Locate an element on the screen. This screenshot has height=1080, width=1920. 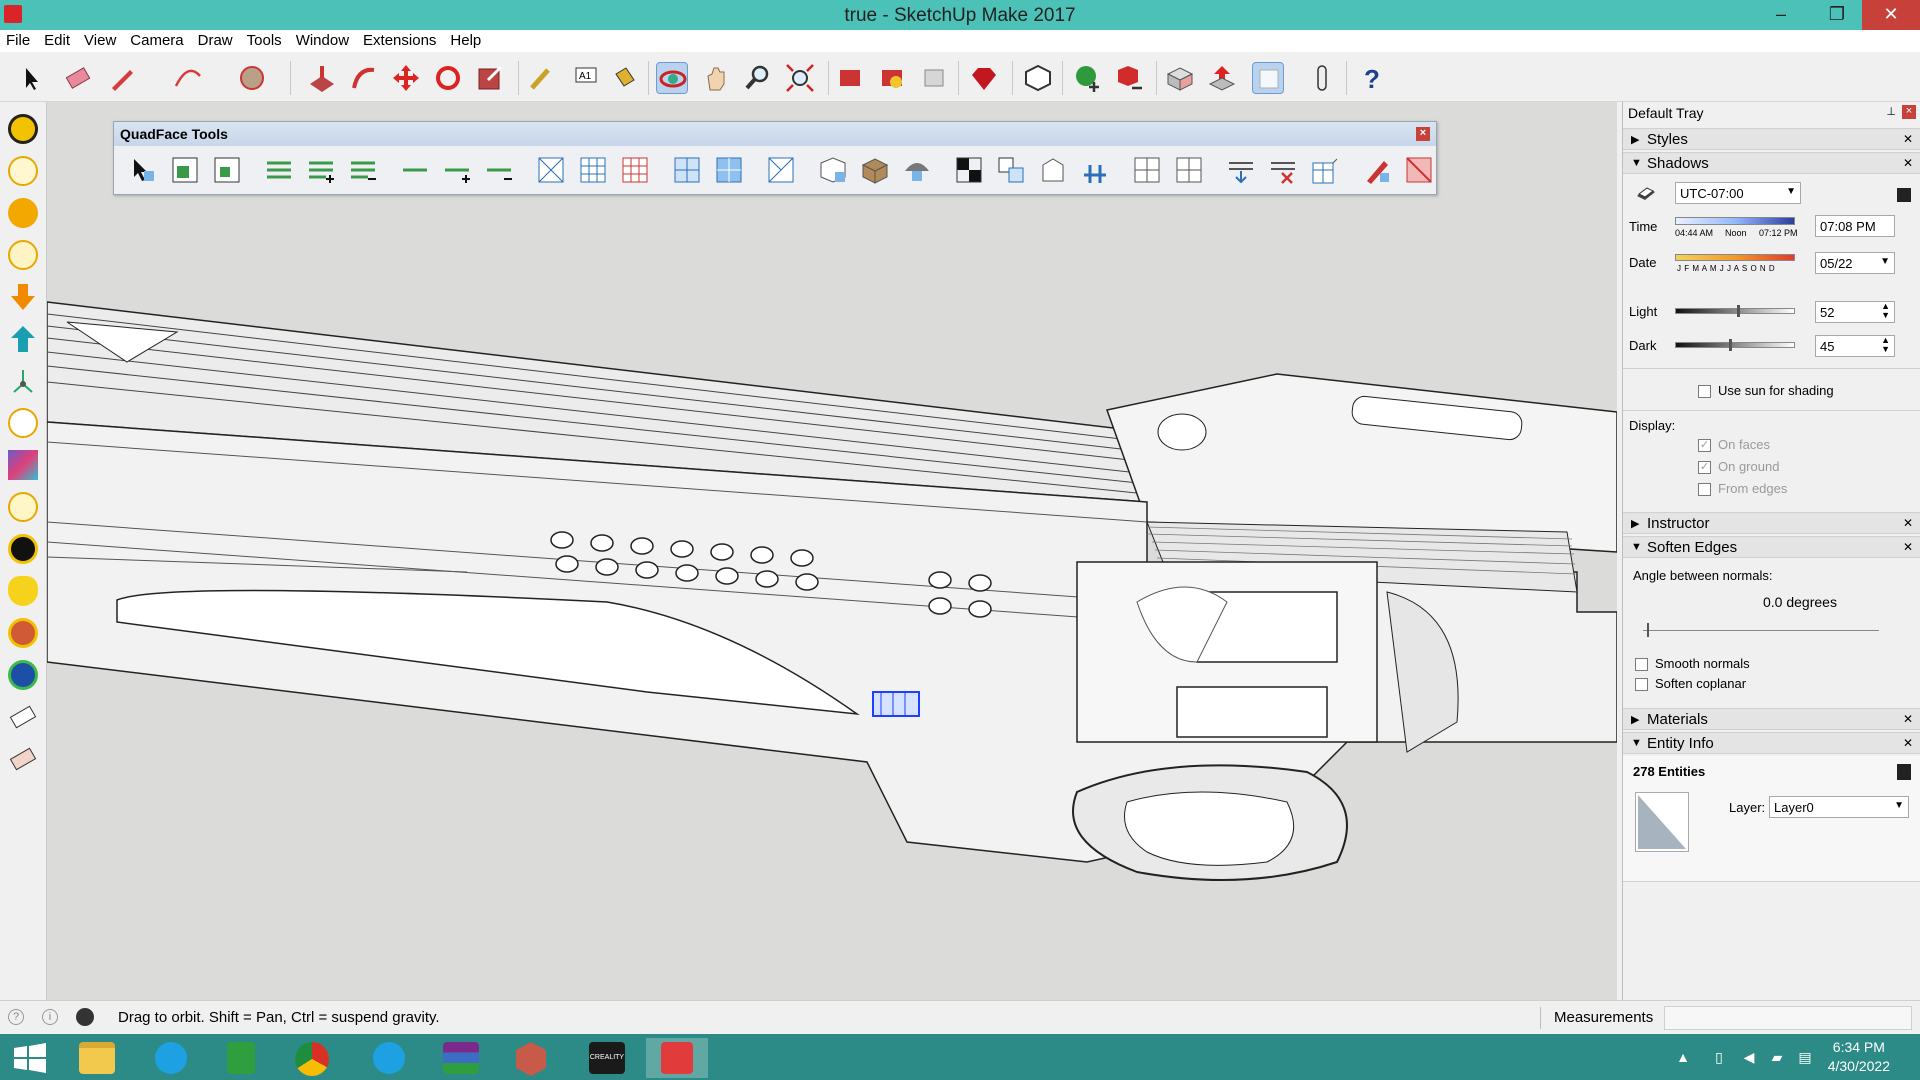
section-instructor-header: ▶ Instructor ✕ is located at coordinates (1771, 523).